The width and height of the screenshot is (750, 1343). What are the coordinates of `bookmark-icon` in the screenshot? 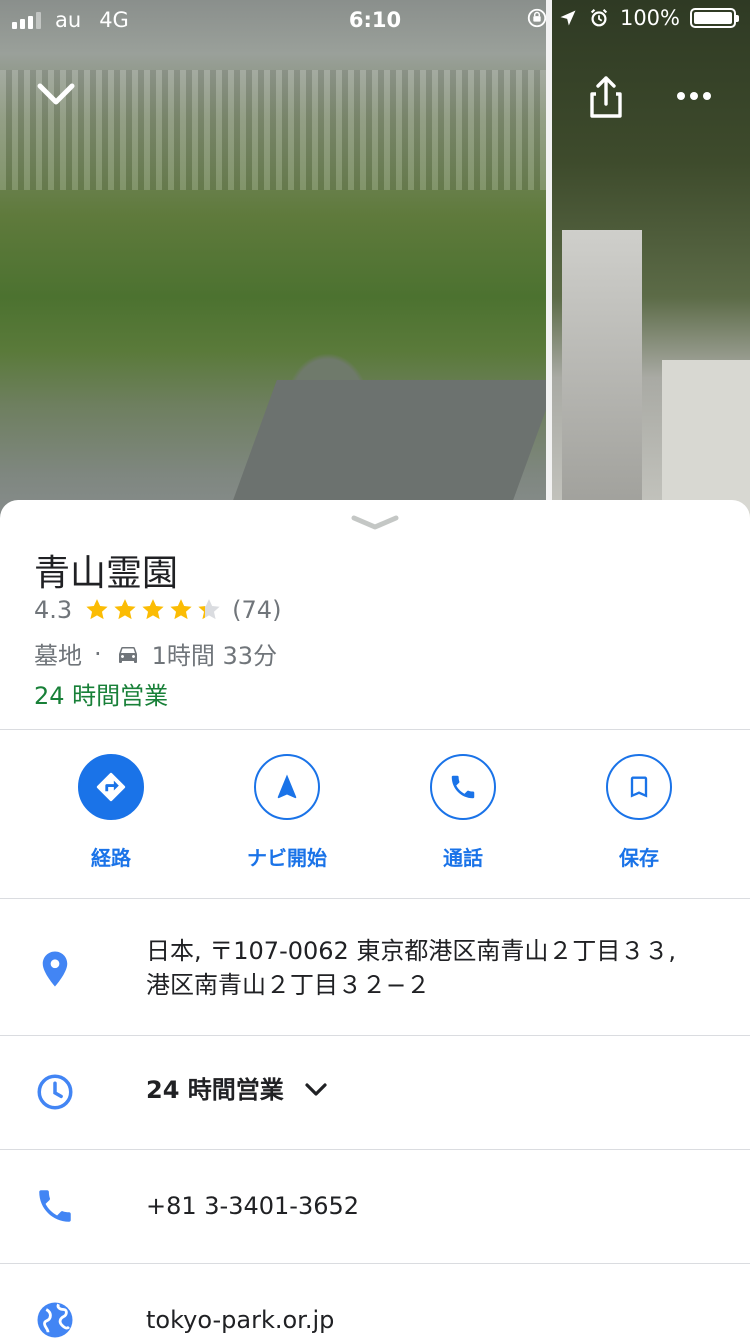 It's located at (639, 787).